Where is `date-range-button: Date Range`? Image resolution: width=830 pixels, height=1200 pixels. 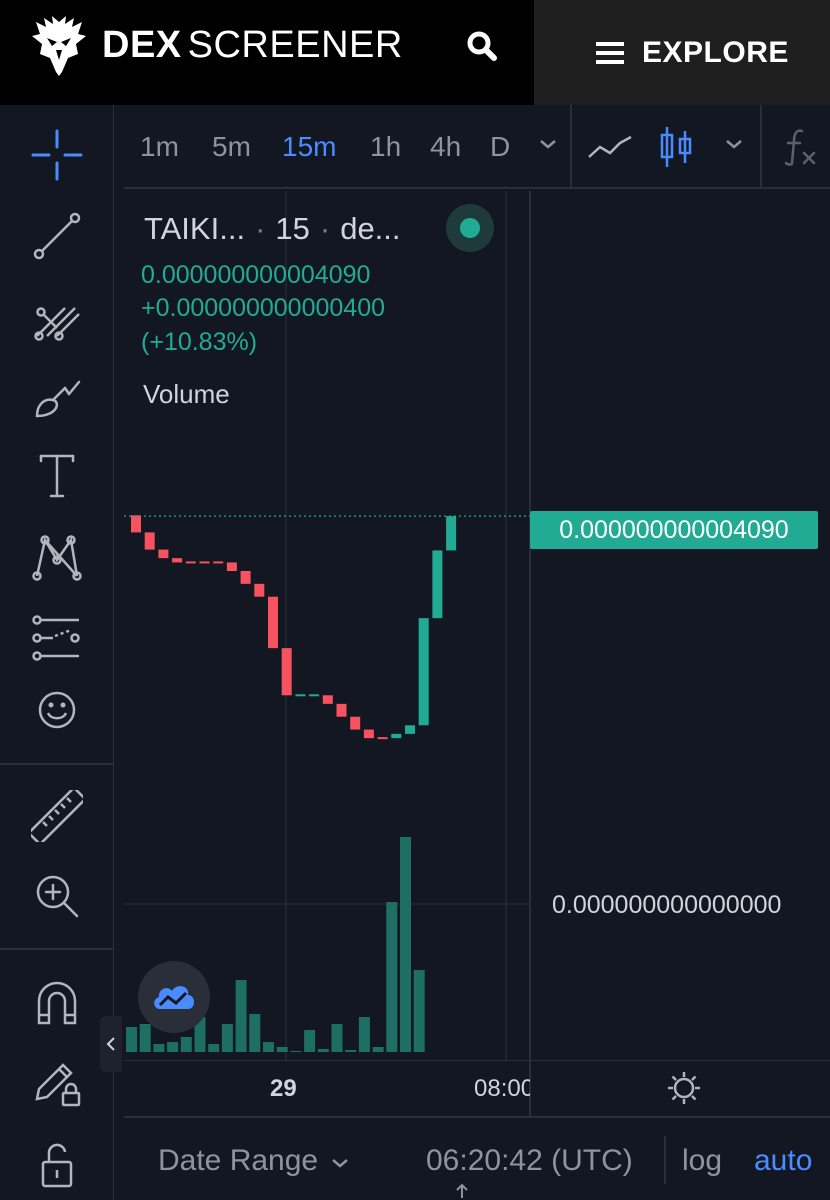
date-range-button: Date Range is located at coordinates (254, 1161).